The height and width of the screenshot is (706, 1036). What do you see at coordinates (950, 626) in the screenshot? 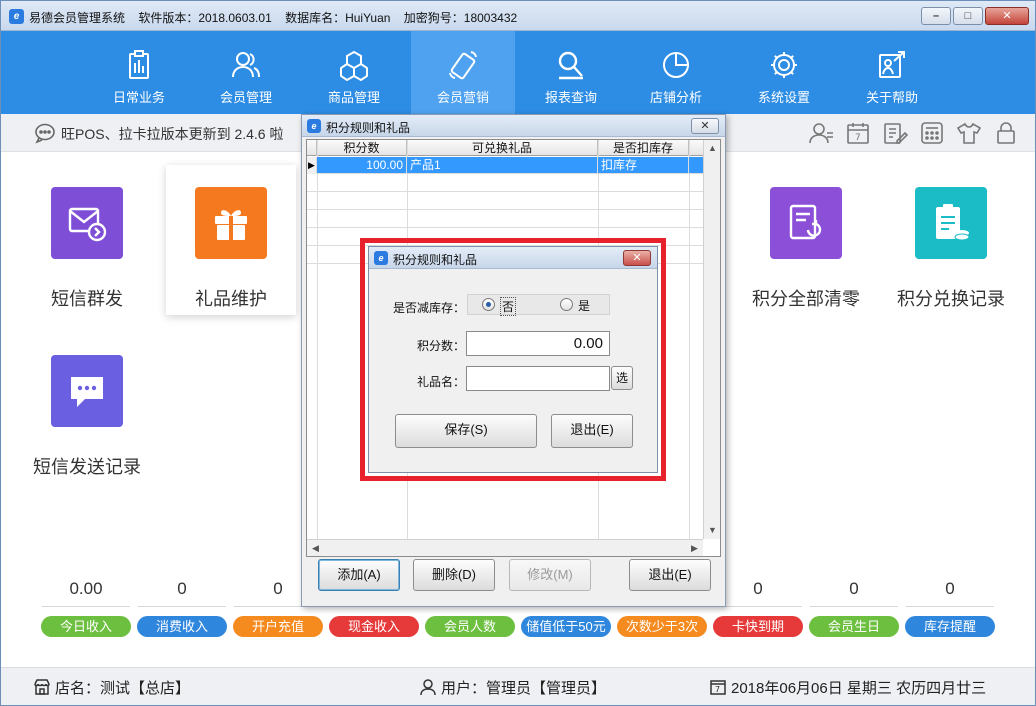
I see `badge-stock-alert: 库存提醒` at bounding box center [950, 626].